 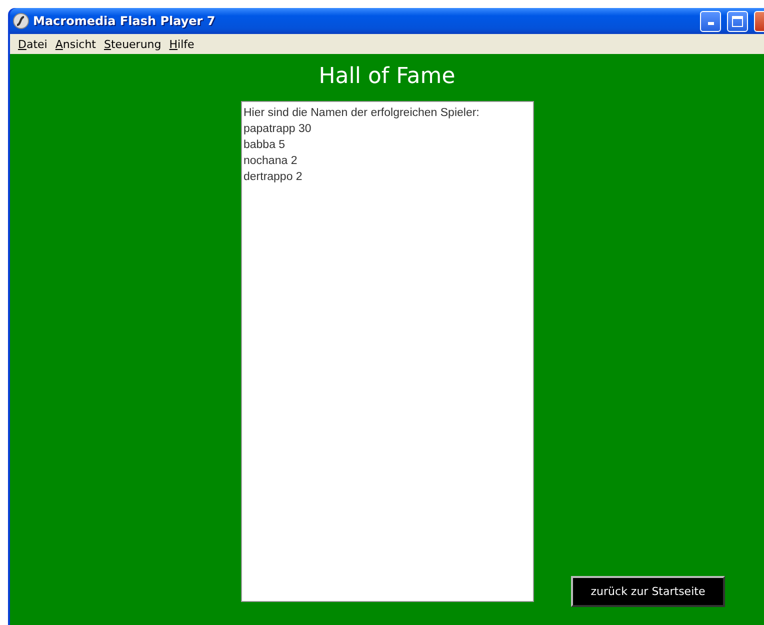 I want to click on player-score-entry: dertrappo 2, so click(x=274, y=177).